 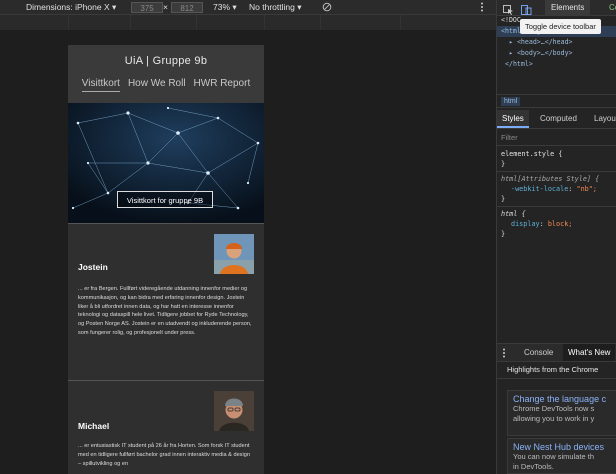 I want to click on throttling-dropdown: No throttling ▾, so click(x=275, y=7).